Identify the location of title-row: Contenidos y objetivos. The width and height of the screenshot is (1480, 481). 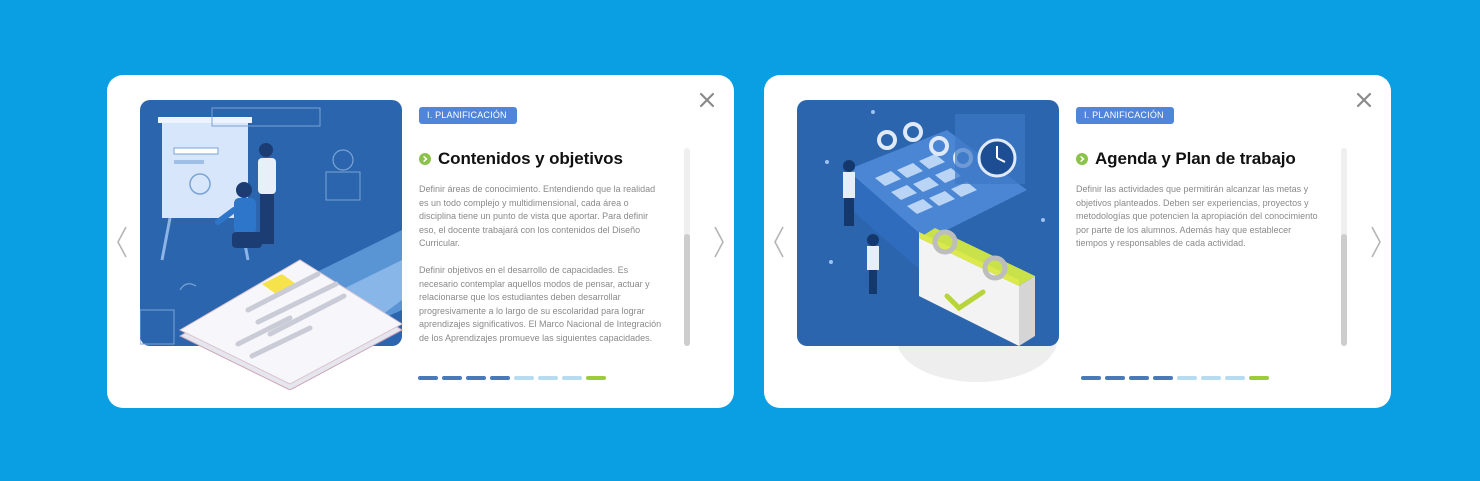
(521, 159).